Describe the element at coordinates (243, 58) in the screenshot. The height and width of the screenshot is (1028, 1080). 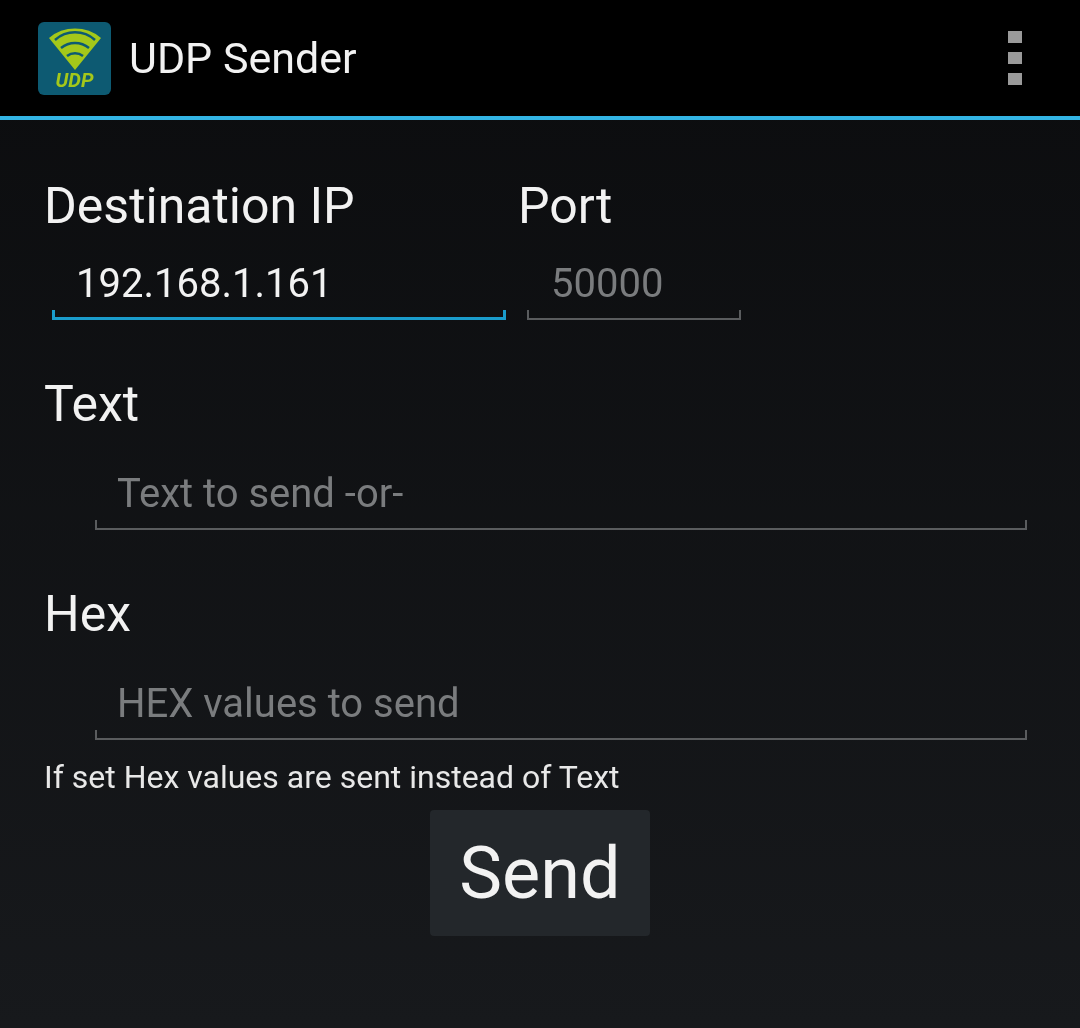
I see `app-title: UDP Sender` at that location.